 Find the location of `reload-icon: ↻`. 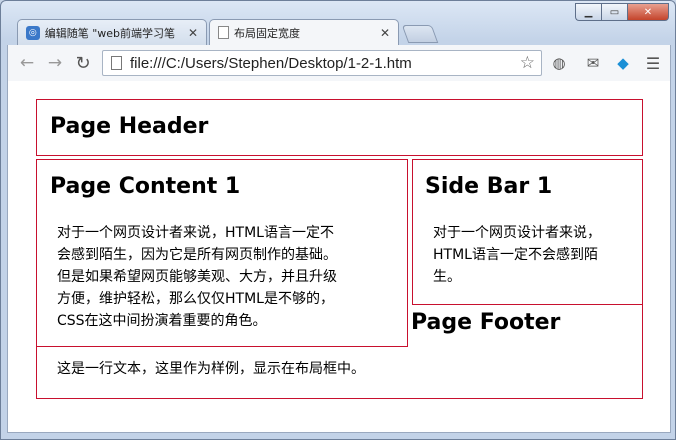

reload-icon: ↻ is located at coordinates (83, 63).